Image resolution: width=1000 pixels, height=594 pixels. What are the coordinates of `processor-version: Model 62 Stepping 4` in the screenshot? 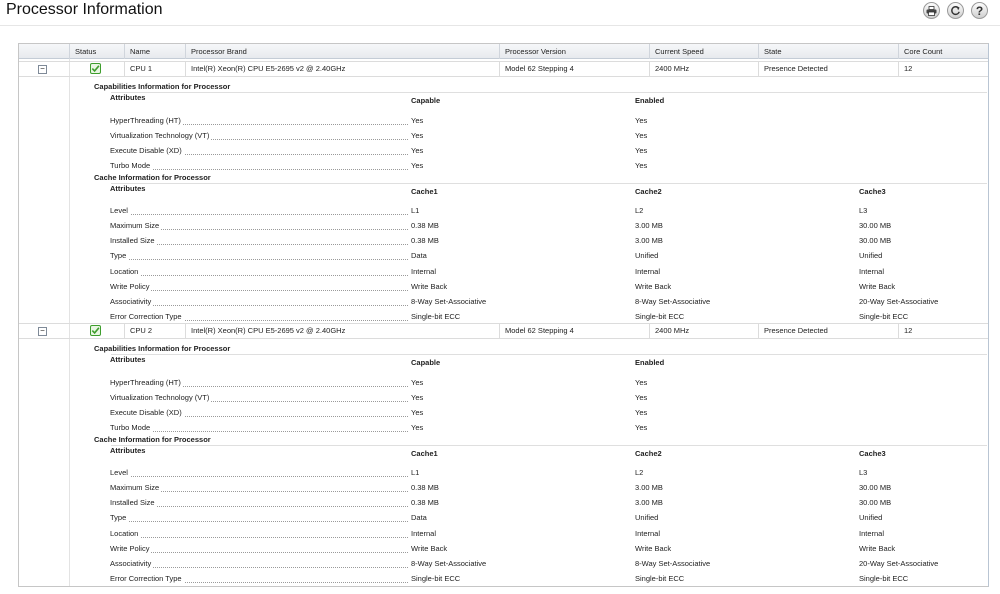 It's located at (574, 69).